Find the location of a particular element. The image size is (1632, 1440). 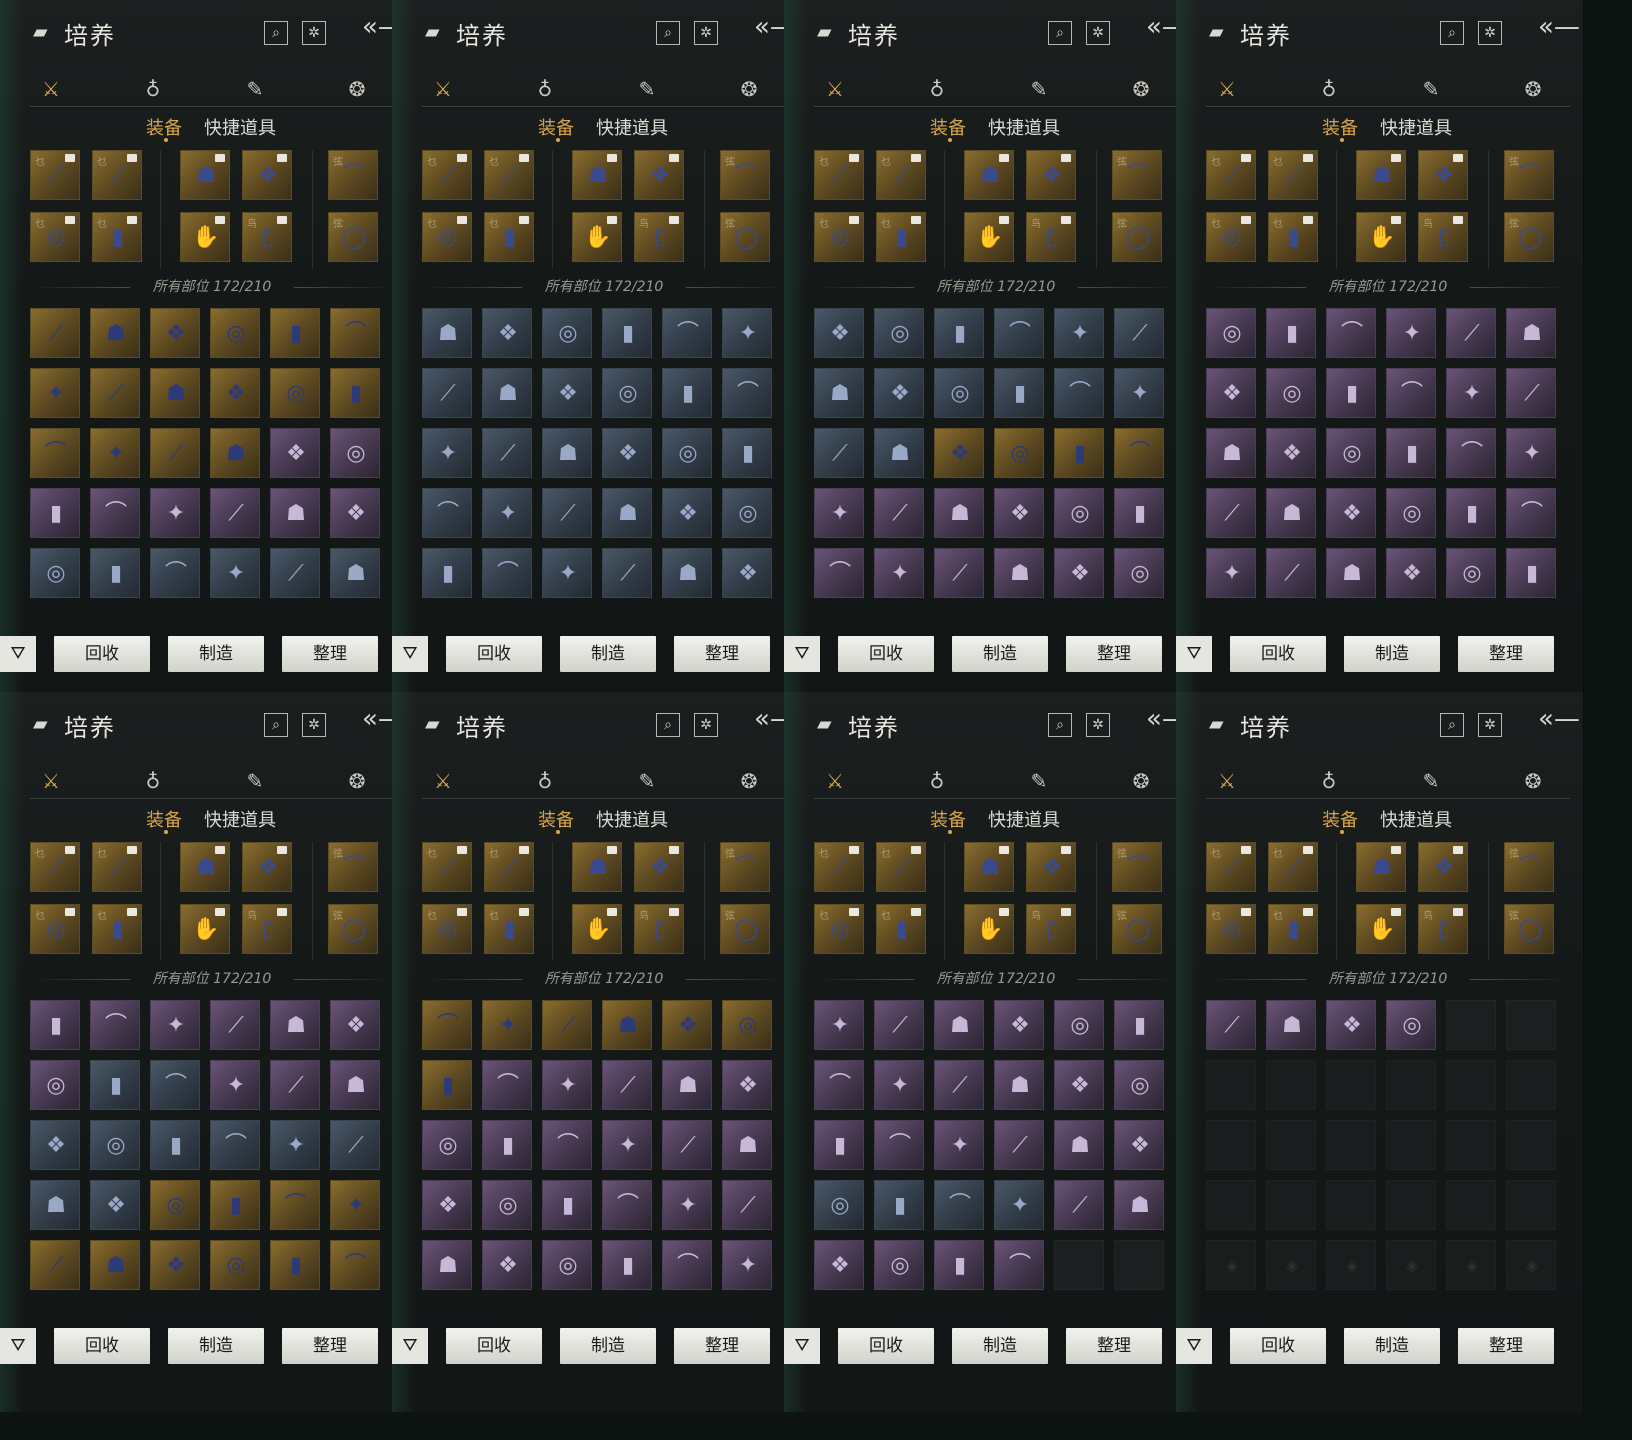

equipped-slot: 弦 ◯ is located at coordinates (745, 237).